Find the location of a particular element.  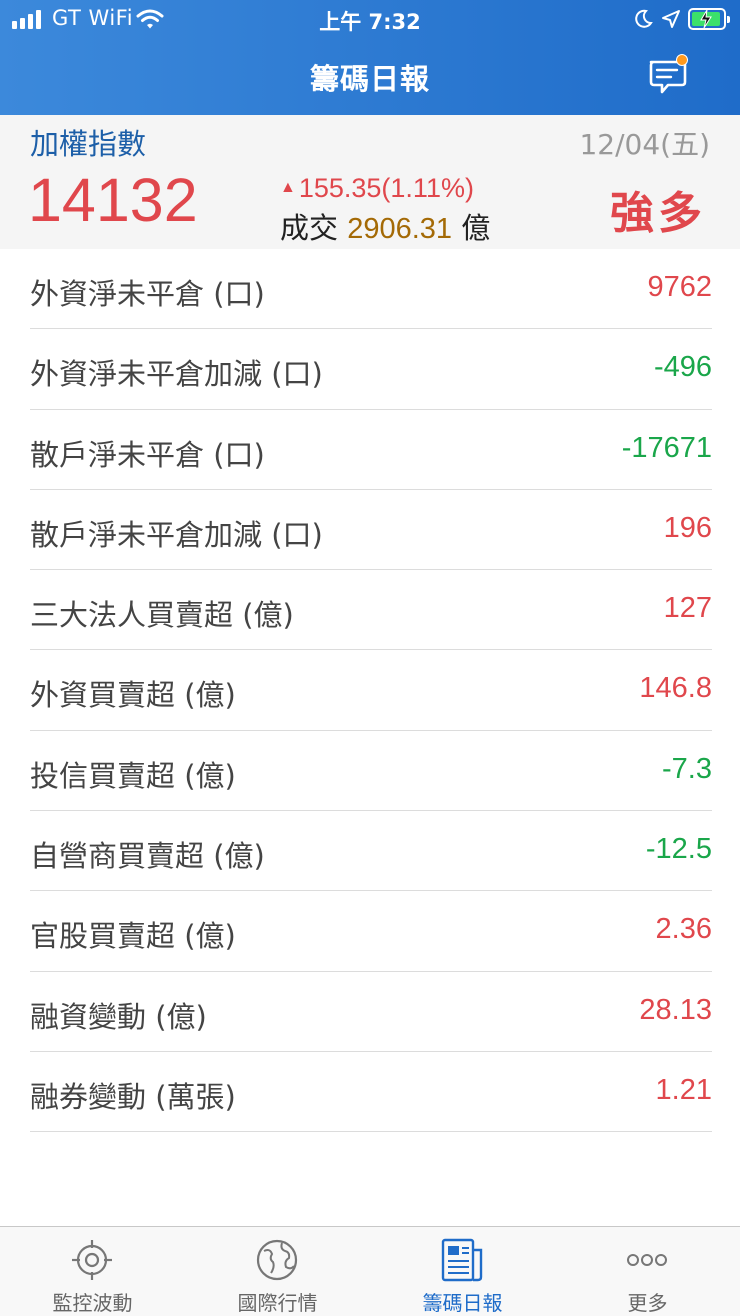

item-value: -17671 is located at coordinates (666, 447).